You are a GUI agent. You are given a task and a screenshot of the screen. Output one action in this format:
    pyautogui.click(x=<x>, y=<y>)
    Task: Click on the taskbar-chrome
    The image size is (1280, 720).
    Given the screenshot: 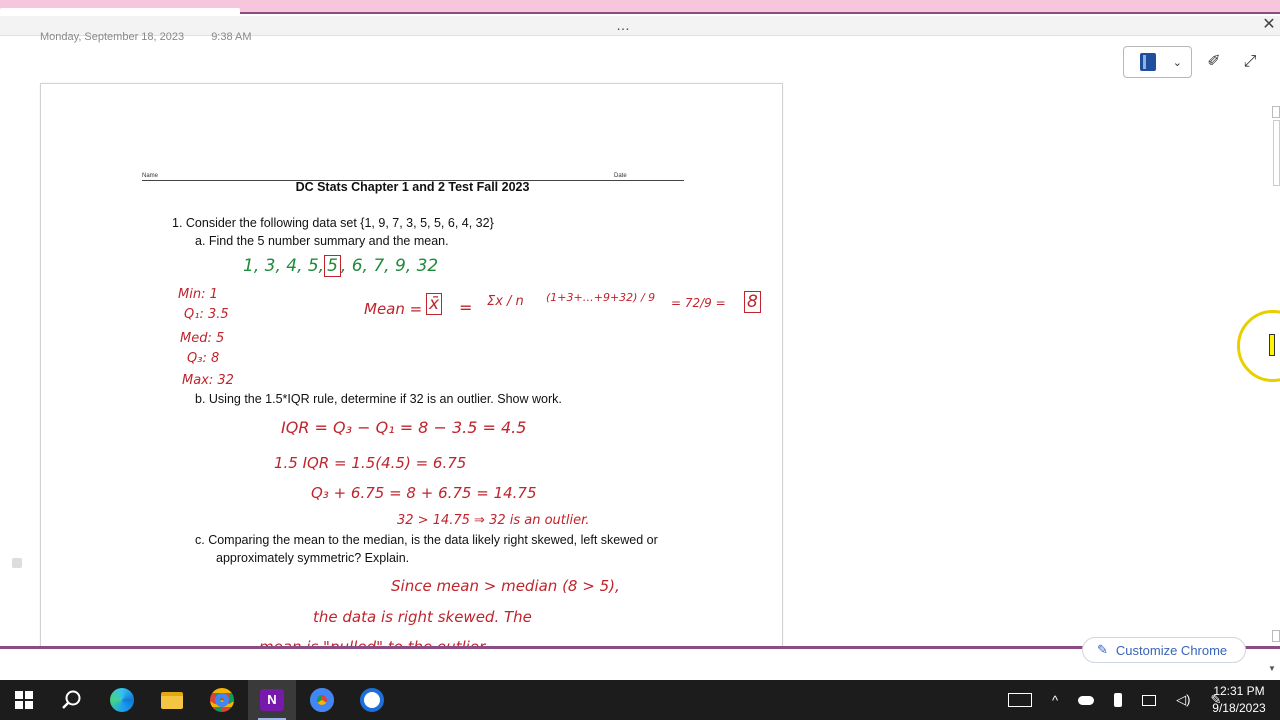 What is the action you would take?
    pyautogui.click(x=322, y=700)
    